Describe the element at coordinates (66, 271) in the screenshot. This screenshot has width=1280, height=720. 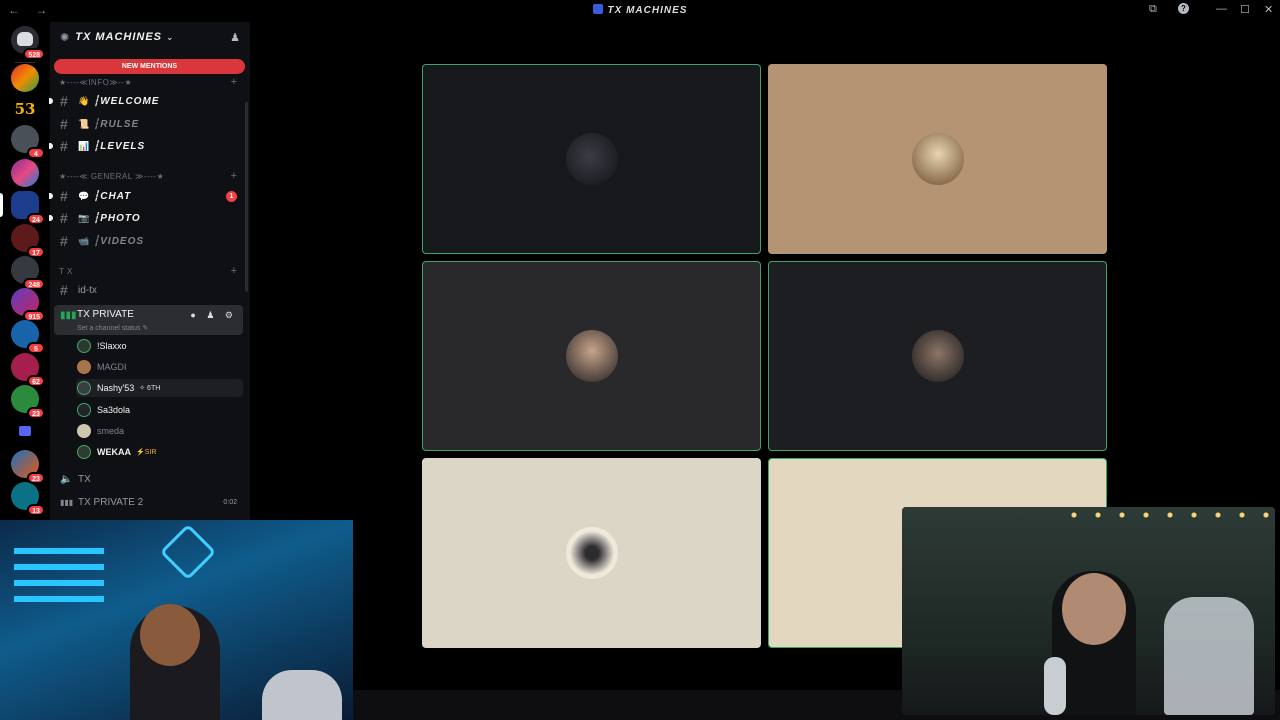
I see `category-tx: T X` at that location.